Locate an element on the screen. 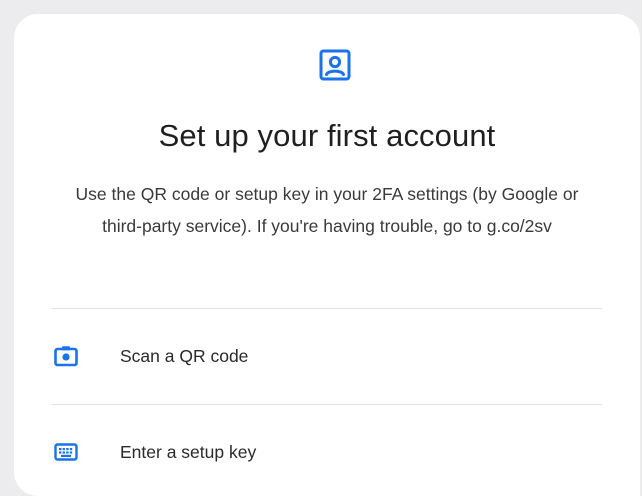  page-title: Set up your first account is located at coordinates (327, 135).